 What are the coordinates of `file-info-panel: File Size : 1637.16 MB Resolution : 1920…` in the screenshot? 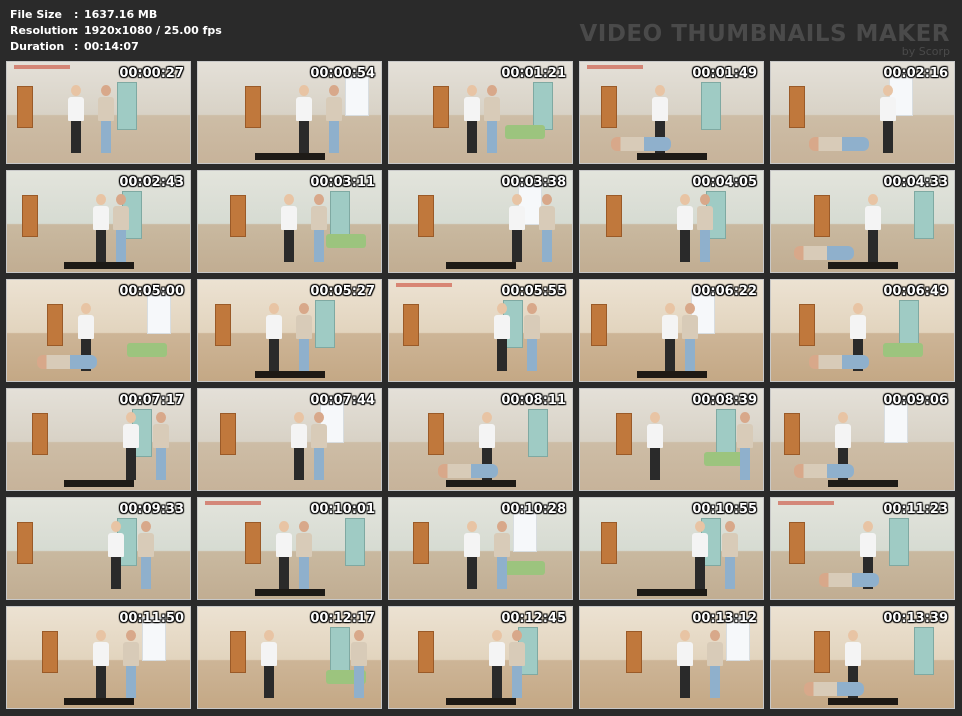 It's located at (116, 31).